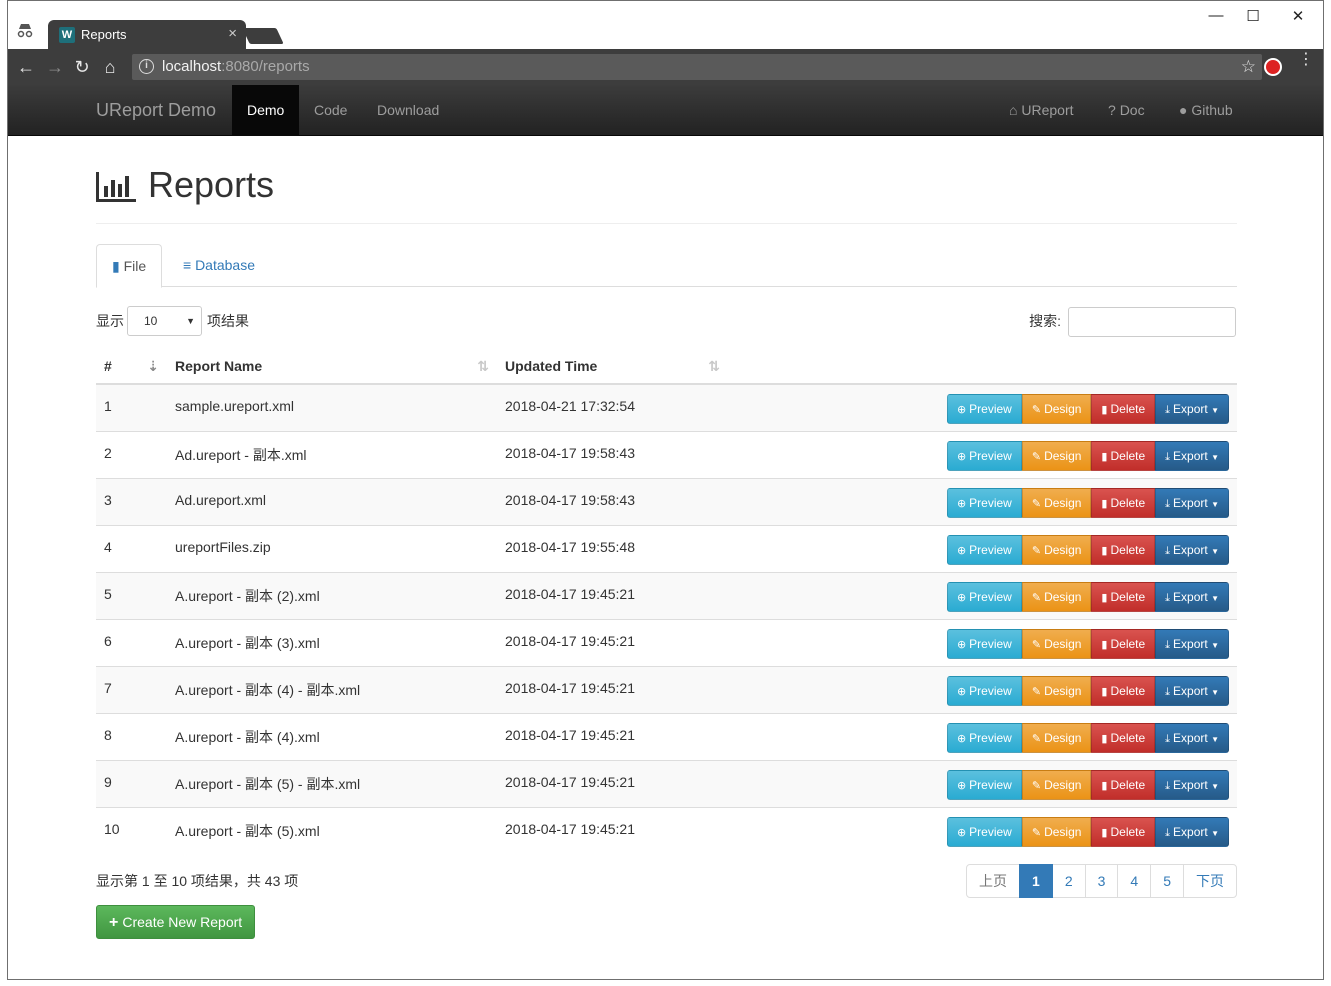 The width and height of the screenshot is (1331, 986). What do you see at coordinates (330, 110) in the screenshot?
I see `nav-item-code: Code` at bounding box center [330, 110].